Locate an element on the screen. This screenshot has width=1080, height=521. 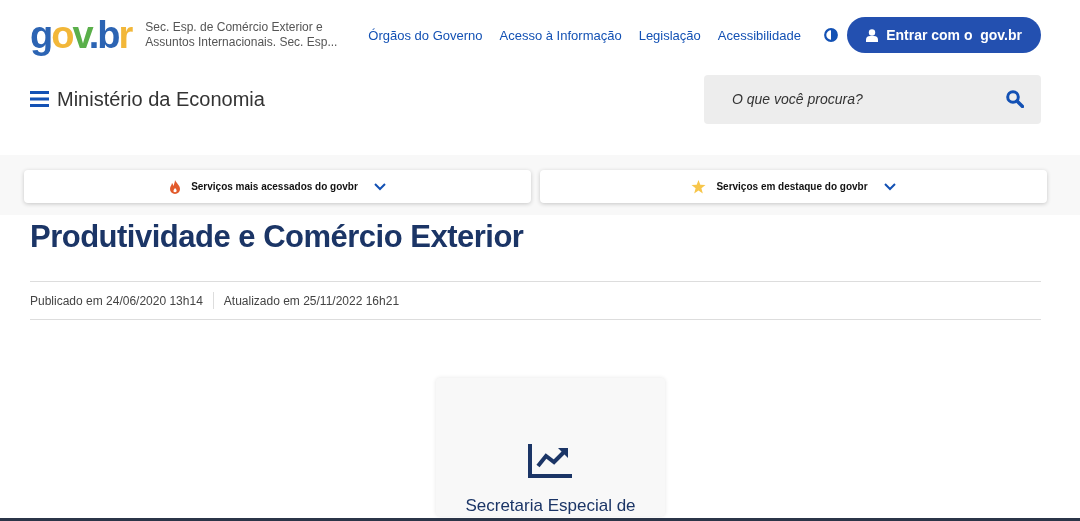
service-card: Secretaria Especial de is located at coordinates (550, 447).